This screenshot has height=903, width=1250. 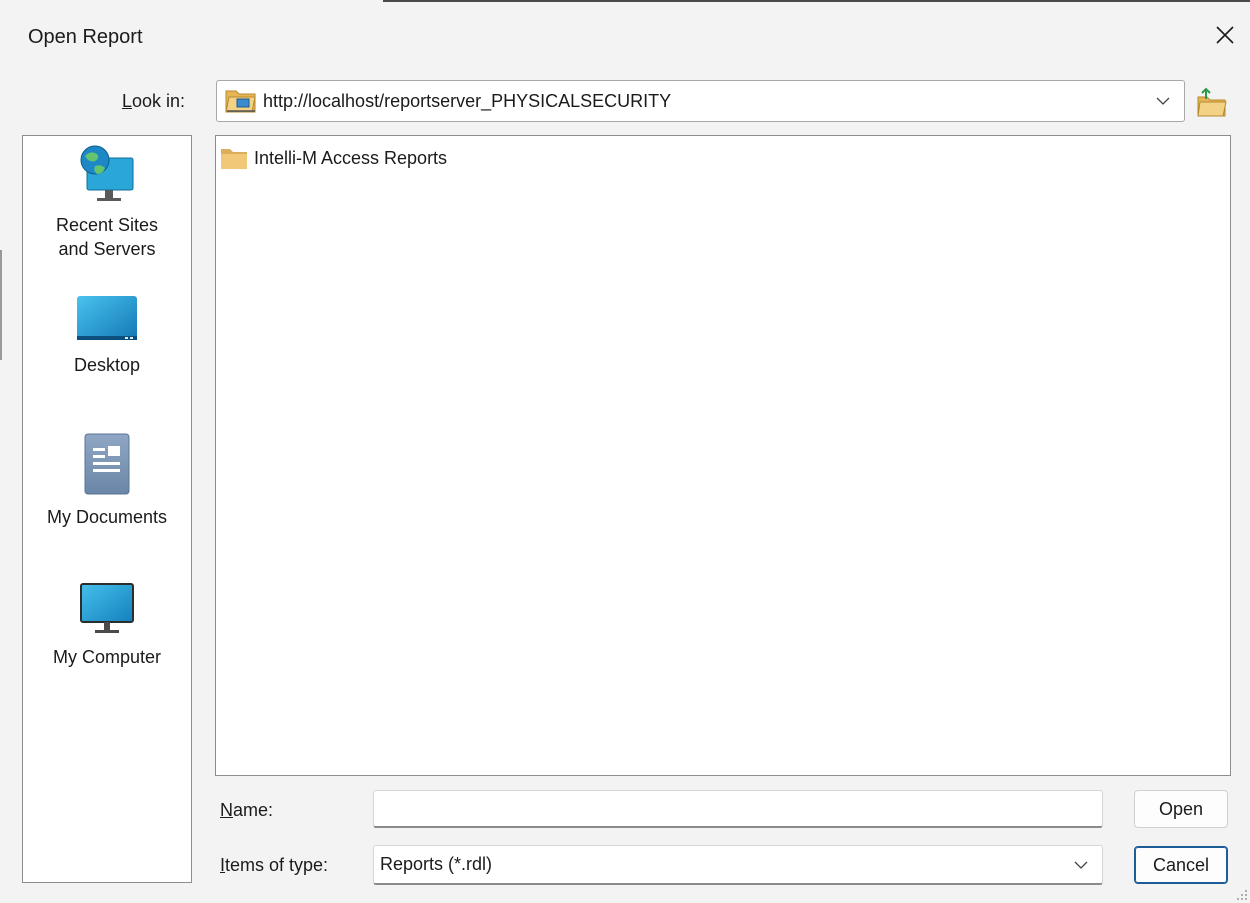 I want to click on place-label: My Computer, so click(x=107, y=657).